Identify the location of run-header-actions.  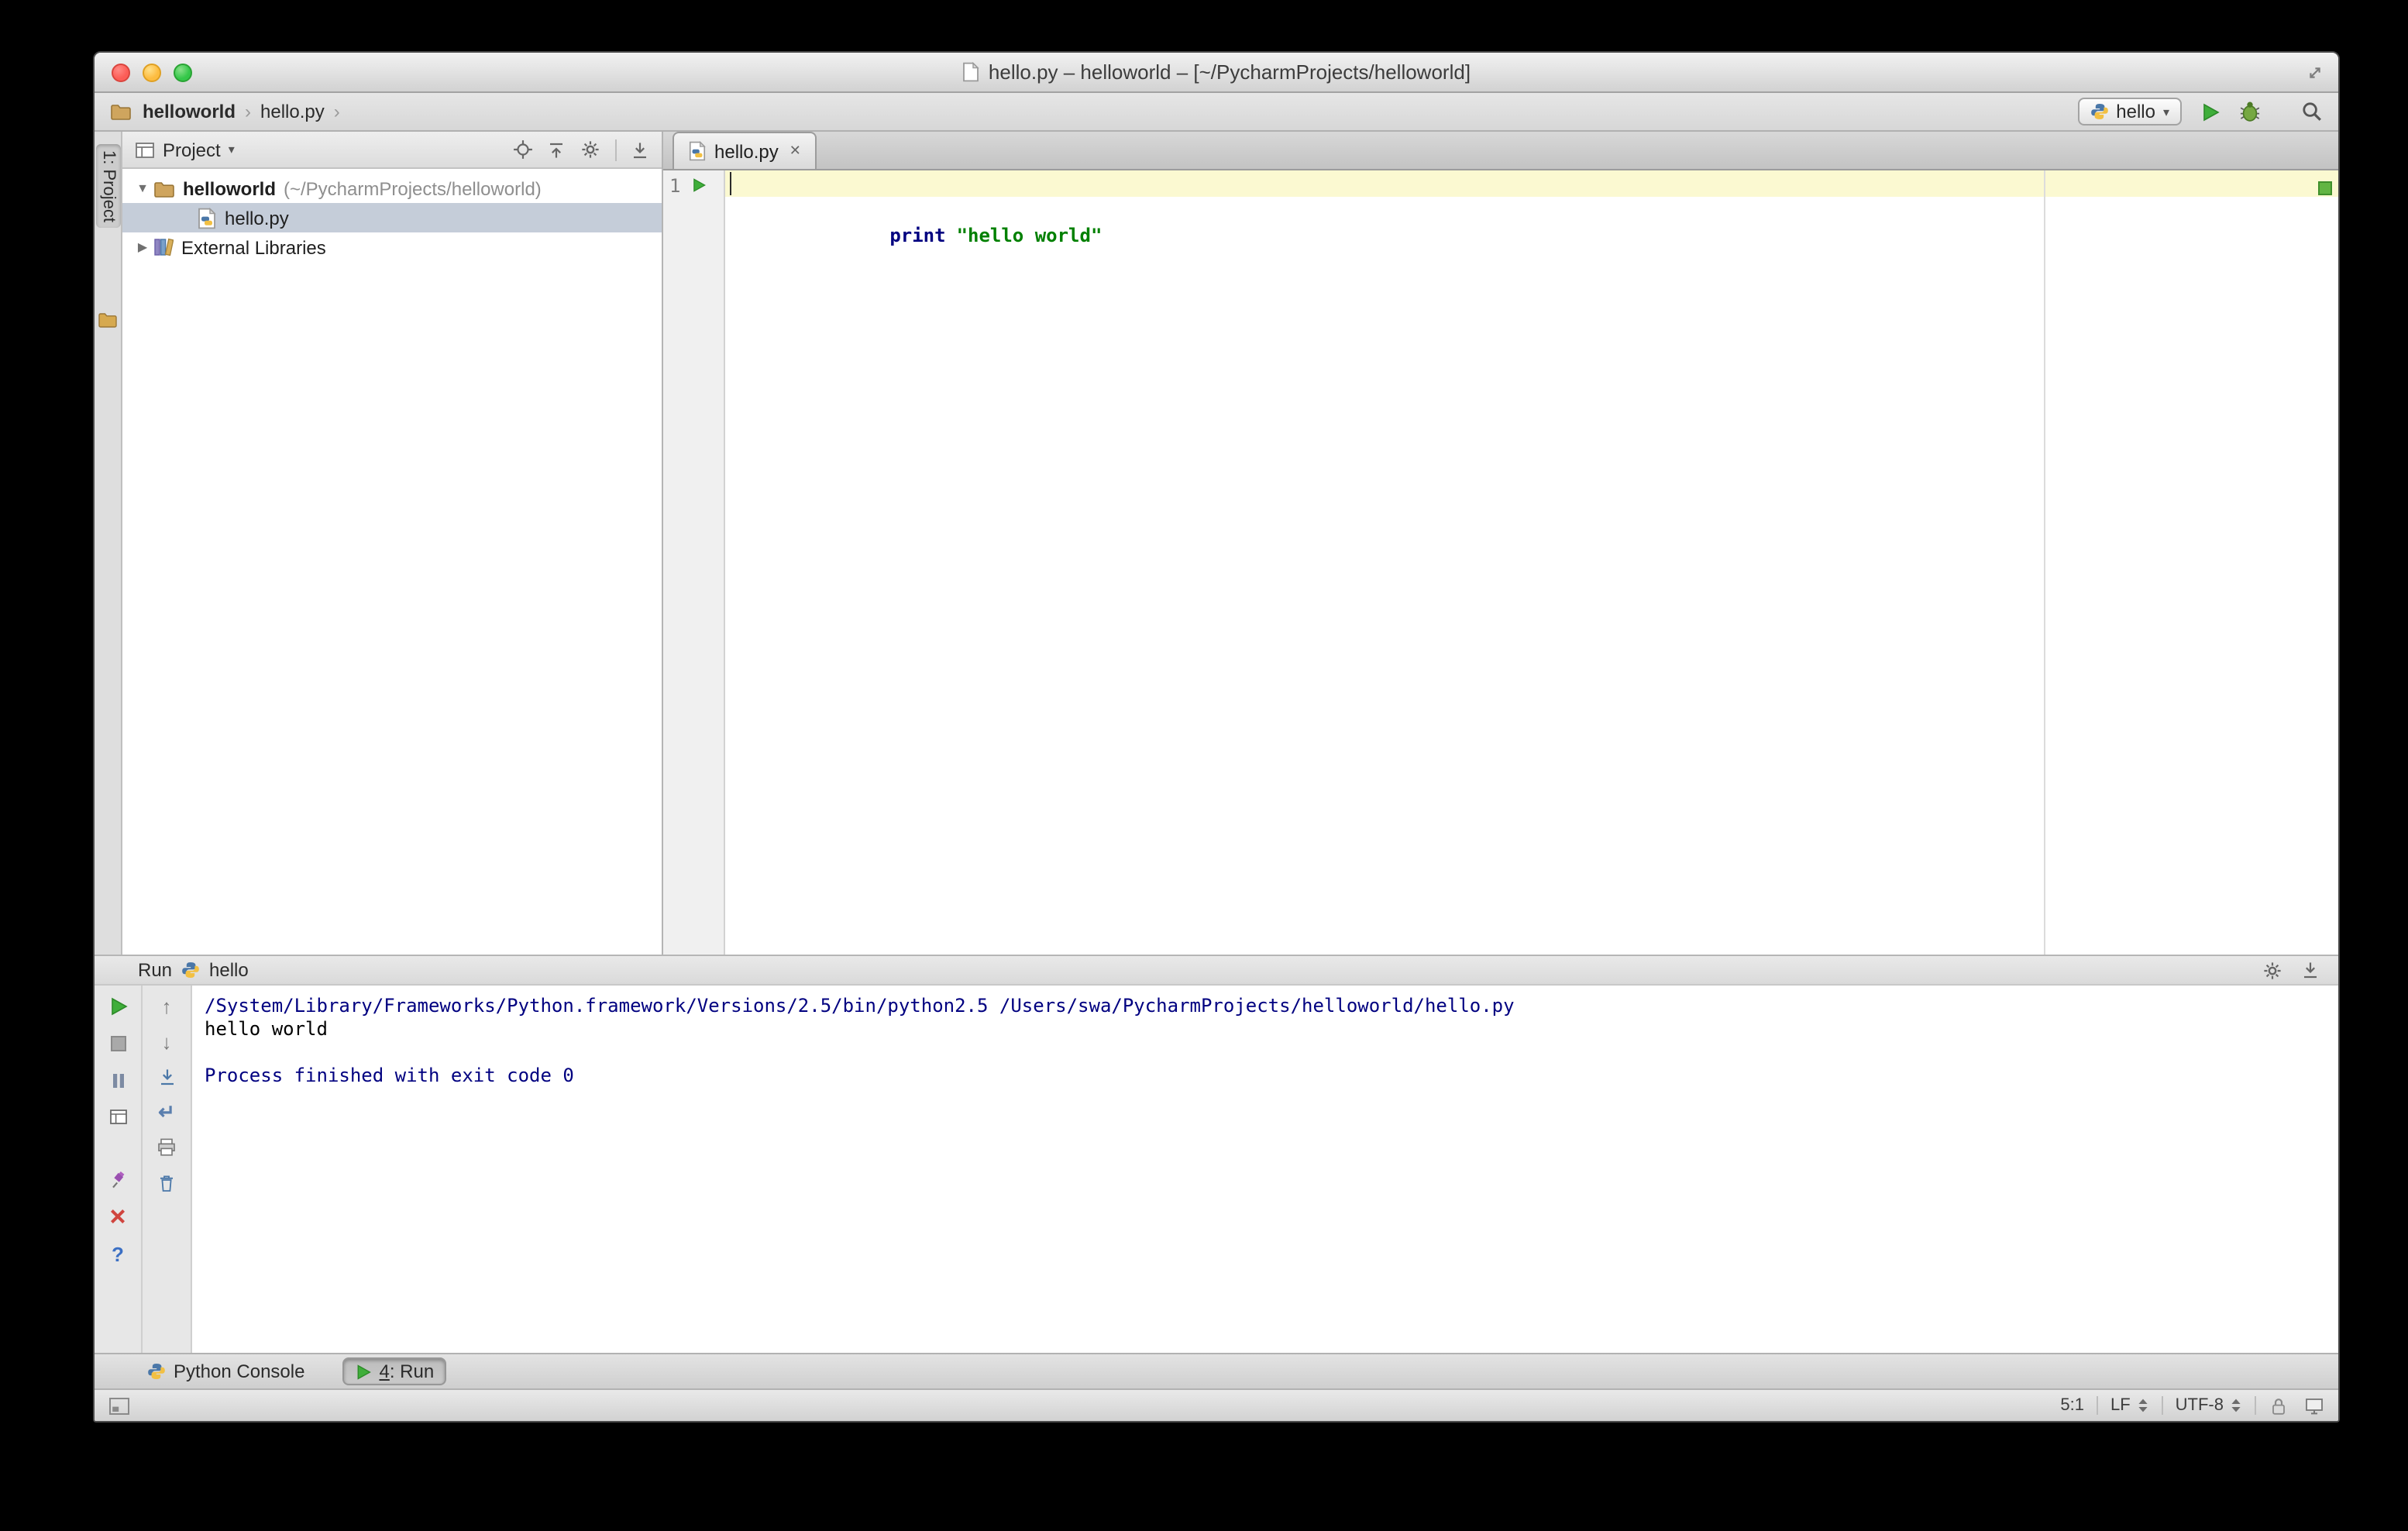
(2291, 970).